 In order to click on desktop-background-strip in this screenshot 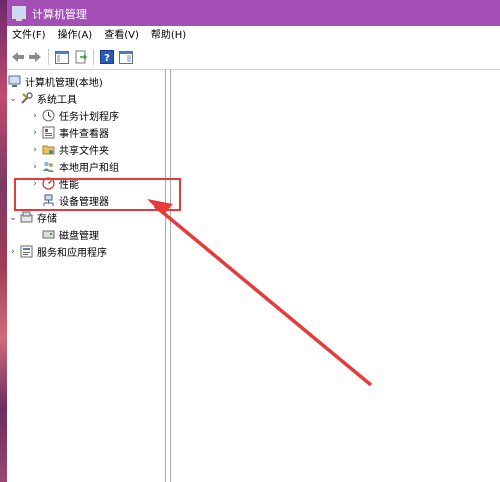, I will do `click(3, 241)`.